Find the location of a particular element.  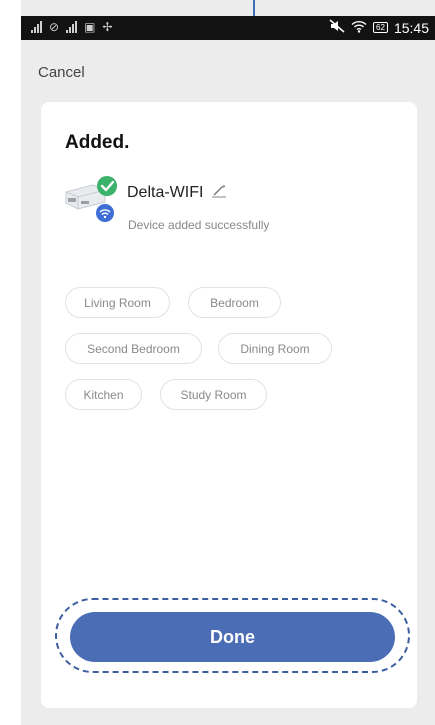

no-sim-icon: ⊘ is located at coordinates (54, 27).